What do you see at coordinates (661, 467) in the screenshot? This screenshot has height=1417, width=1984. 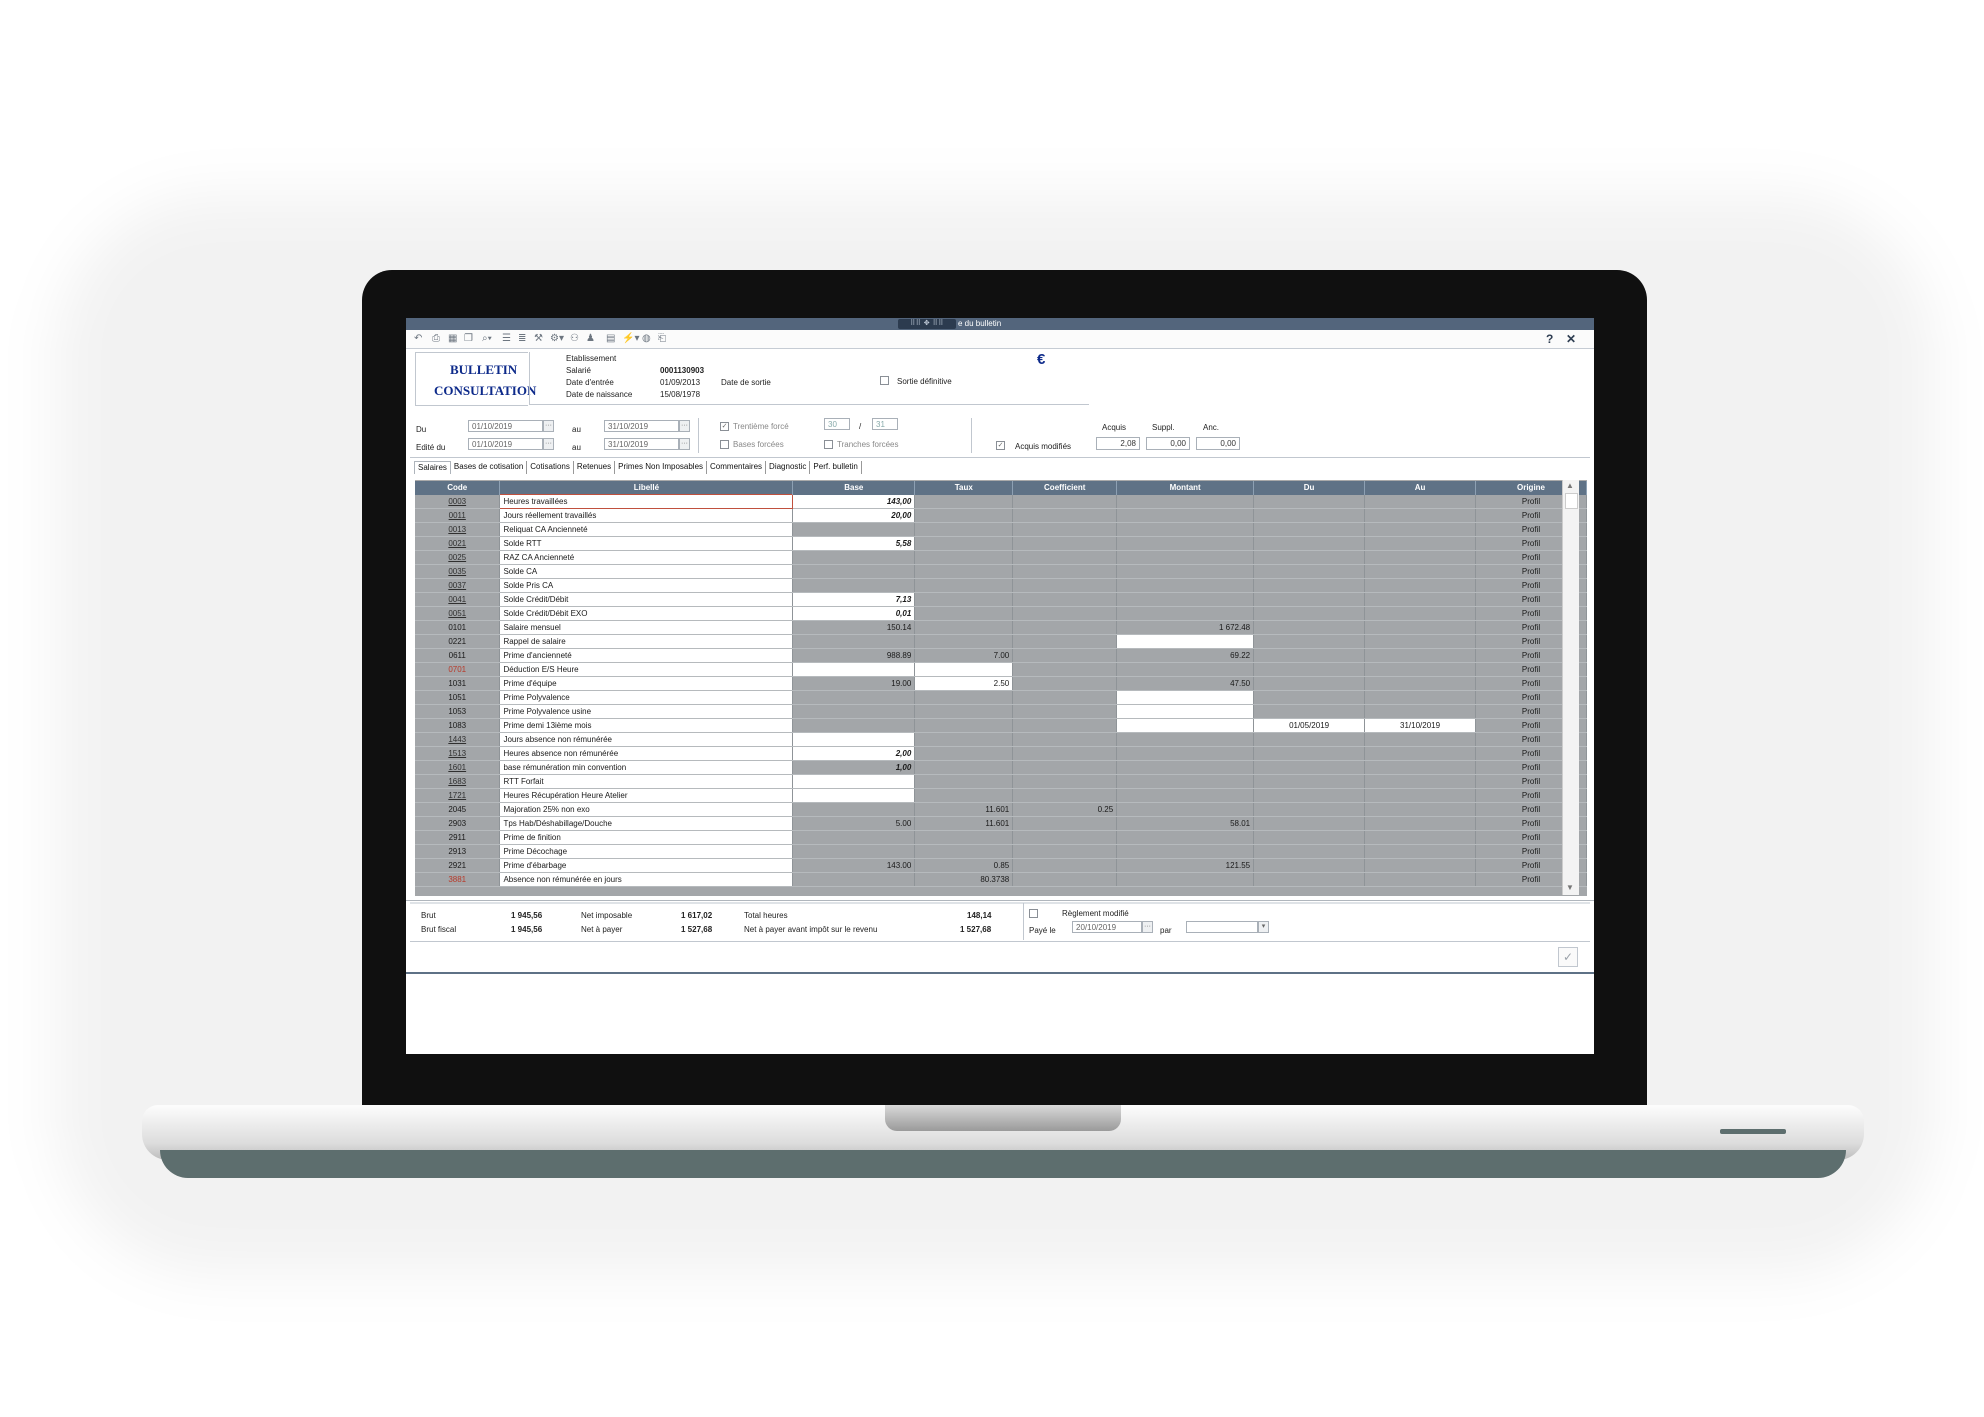 I see `tab-4: Primes Non Imposables` at bounding box center [661, 467].